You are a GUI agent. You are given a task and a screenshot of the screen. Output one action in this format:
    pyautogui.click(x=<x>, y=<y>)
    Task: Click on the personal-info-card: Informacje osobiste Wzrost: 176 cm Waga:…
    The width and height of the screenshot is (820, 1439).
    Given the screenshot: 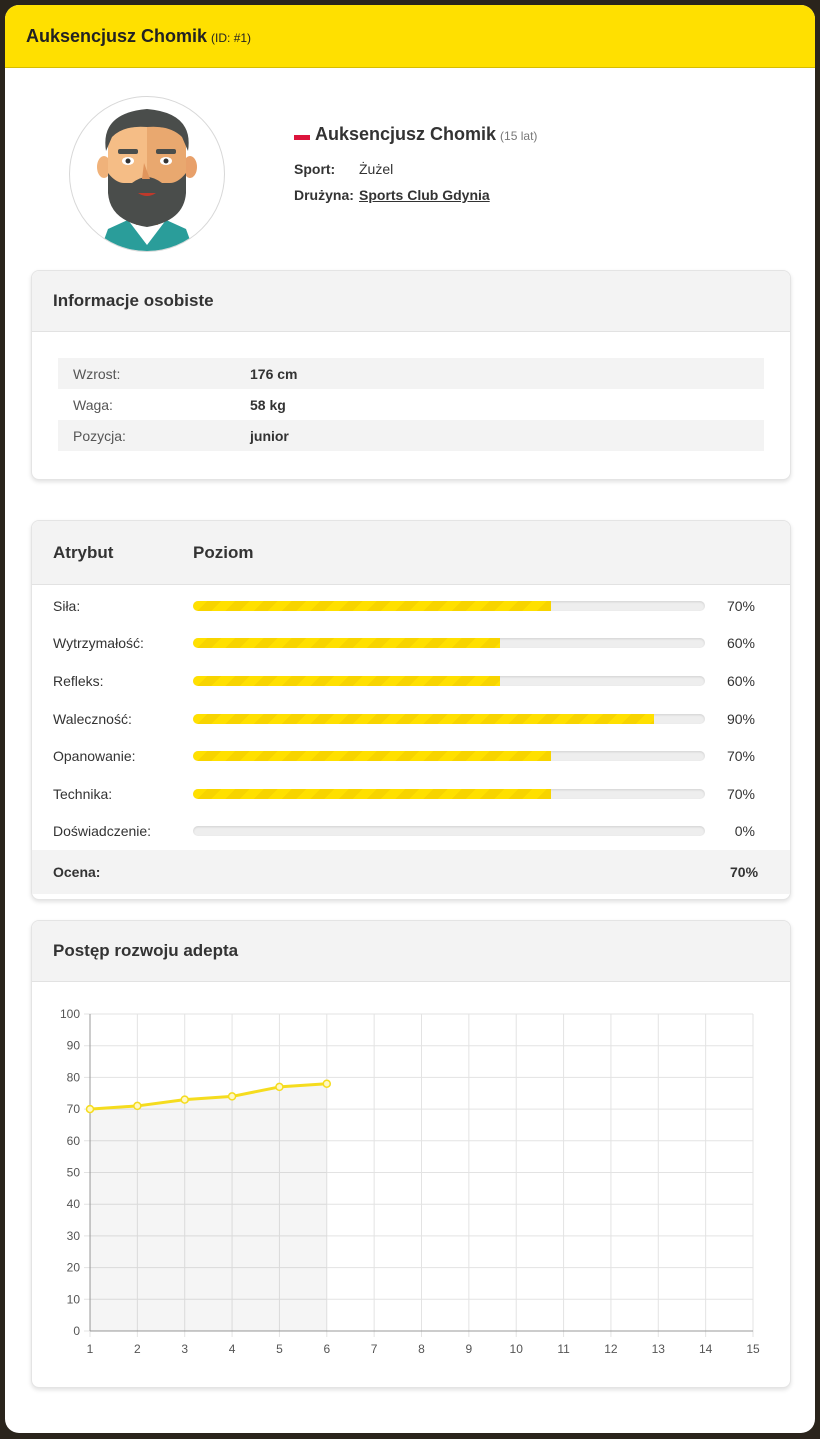 What is the action you would take?
    pyautogui.click(x=411, y=375)
    